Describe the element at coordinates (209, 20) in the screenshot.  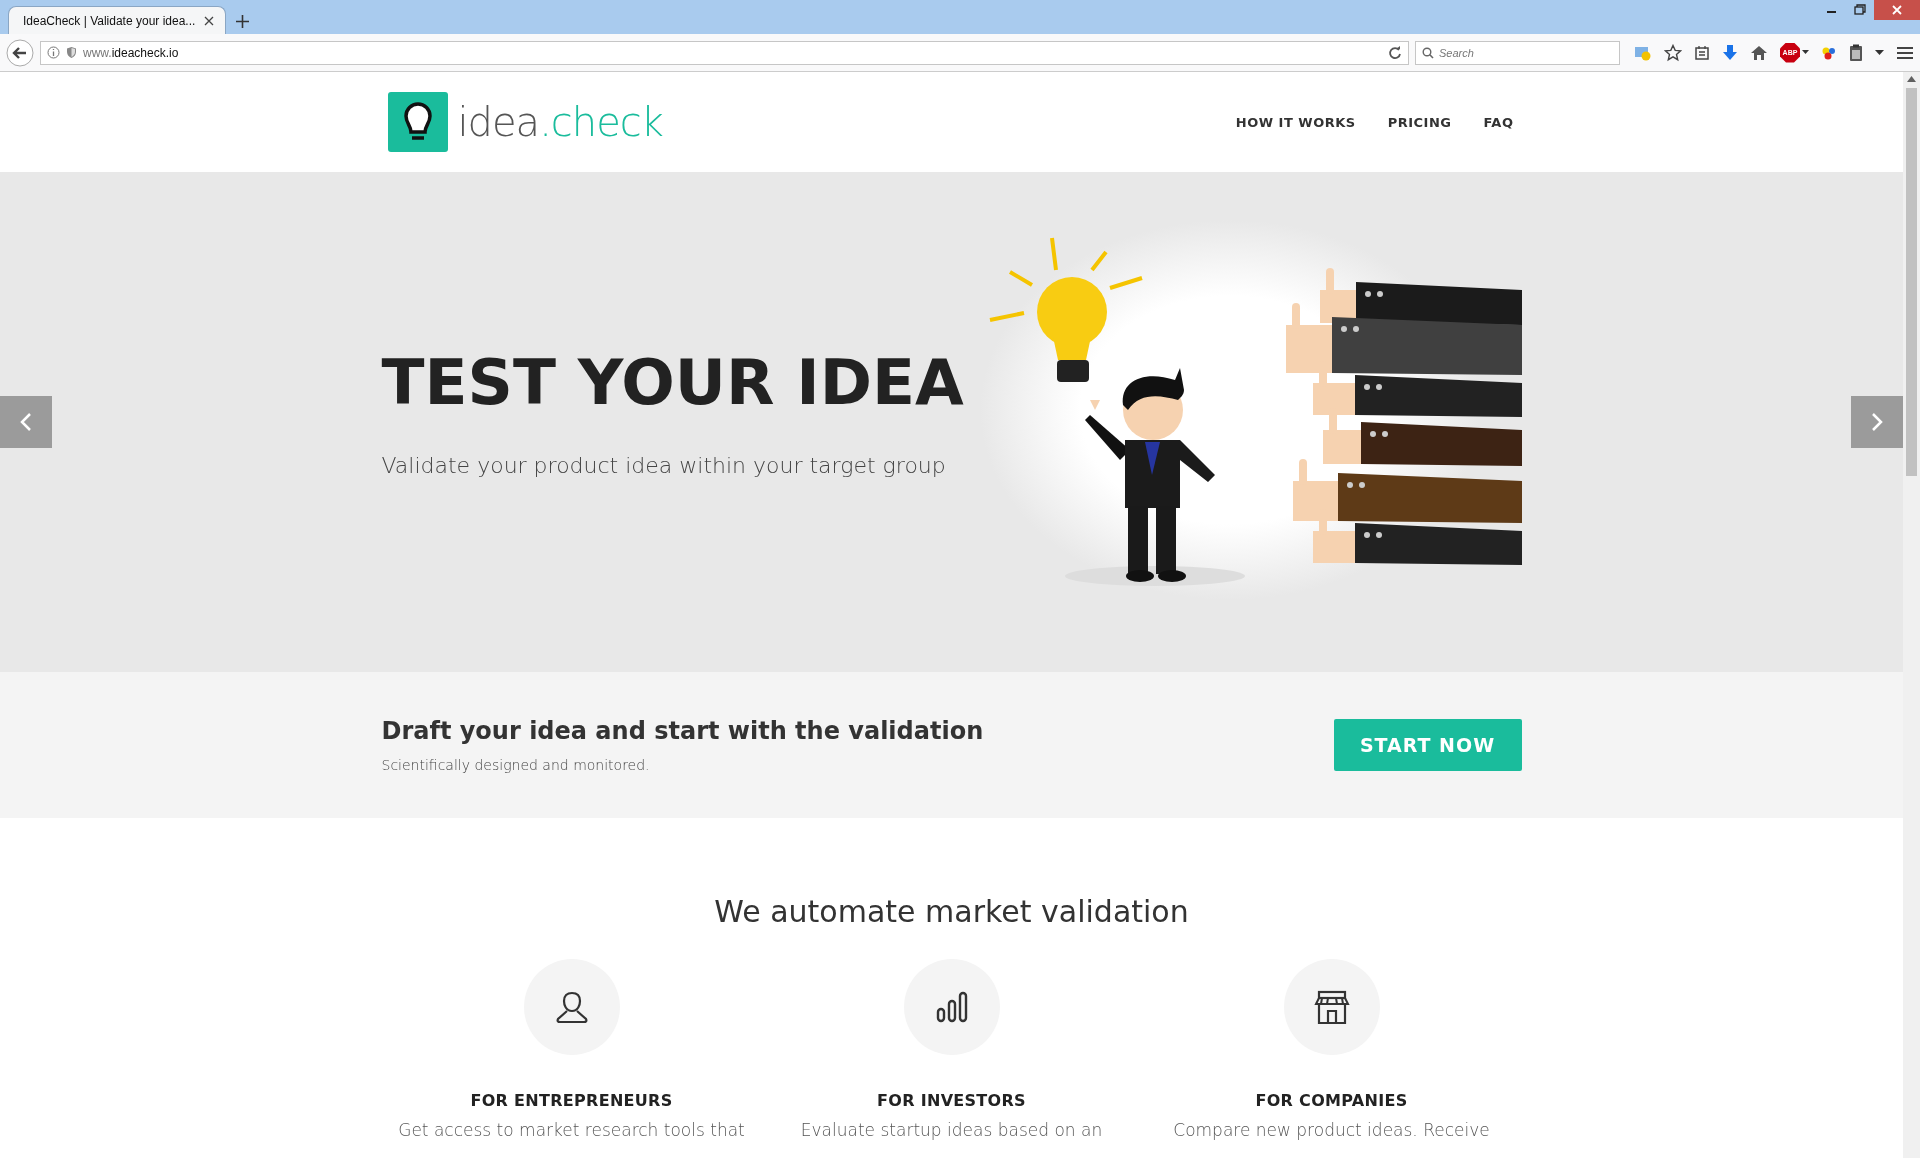
I see `close-icon` at that location.